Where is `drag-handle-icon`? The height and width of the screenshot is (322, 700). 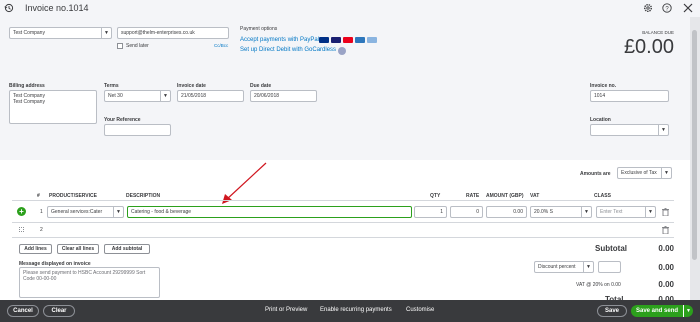
drag-handle-icon is located at coordinates (21, 229).